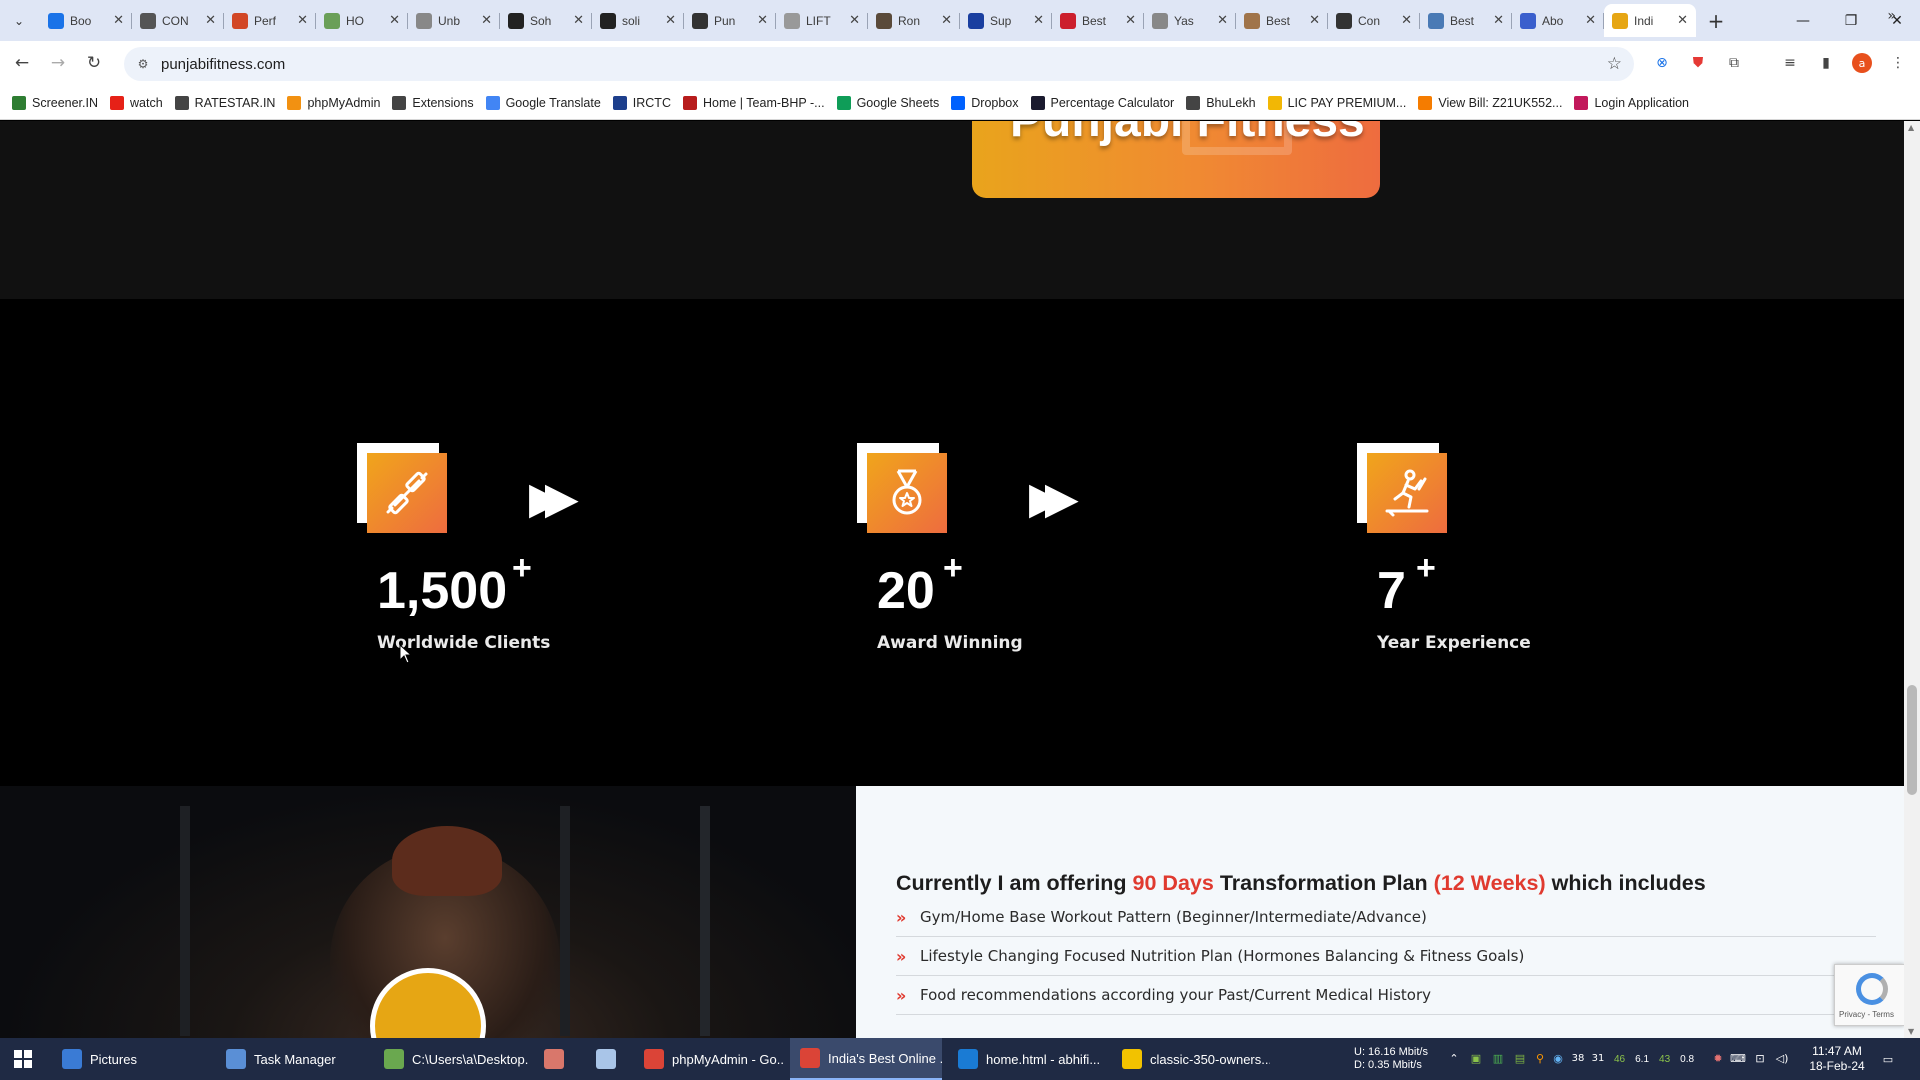  Describe the element at coordinates (1578, 1058) in the screenshot. I see `tray-app-icon: 38` at that location.